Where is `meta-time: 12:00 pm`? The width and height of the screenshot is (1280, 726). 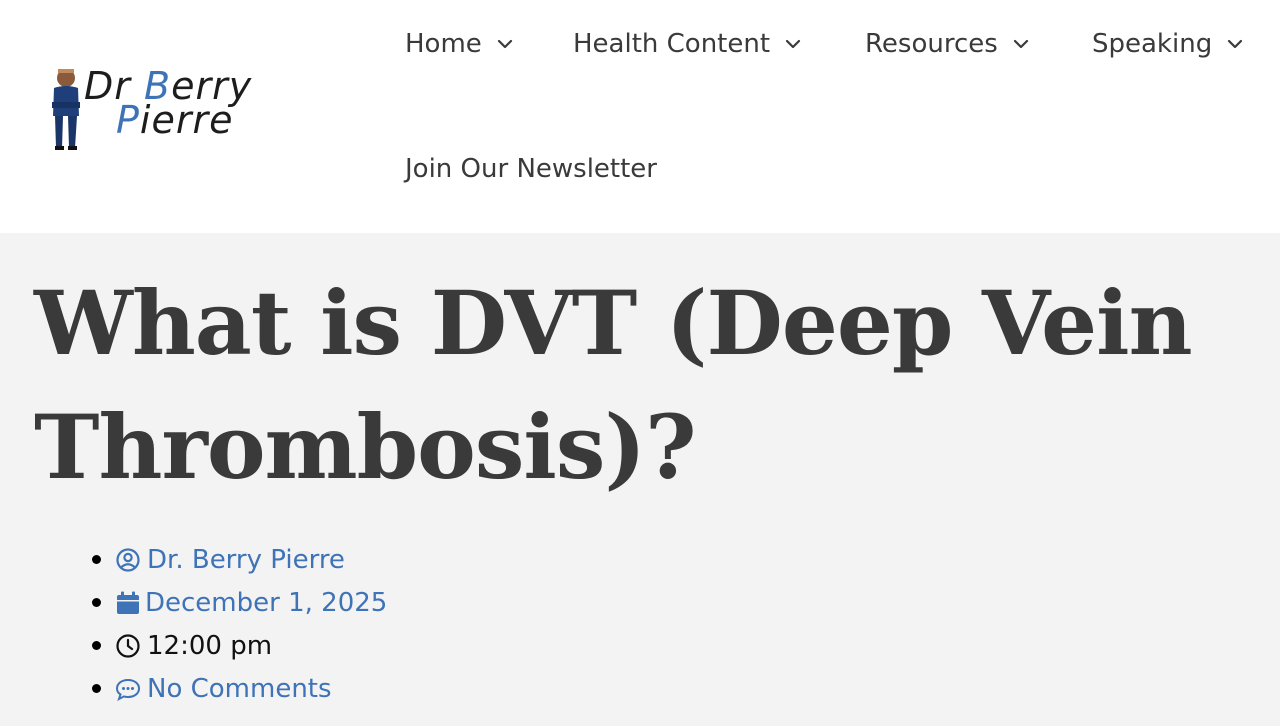 meta-time: 12:00 pm is located at coordinates (239, 645).